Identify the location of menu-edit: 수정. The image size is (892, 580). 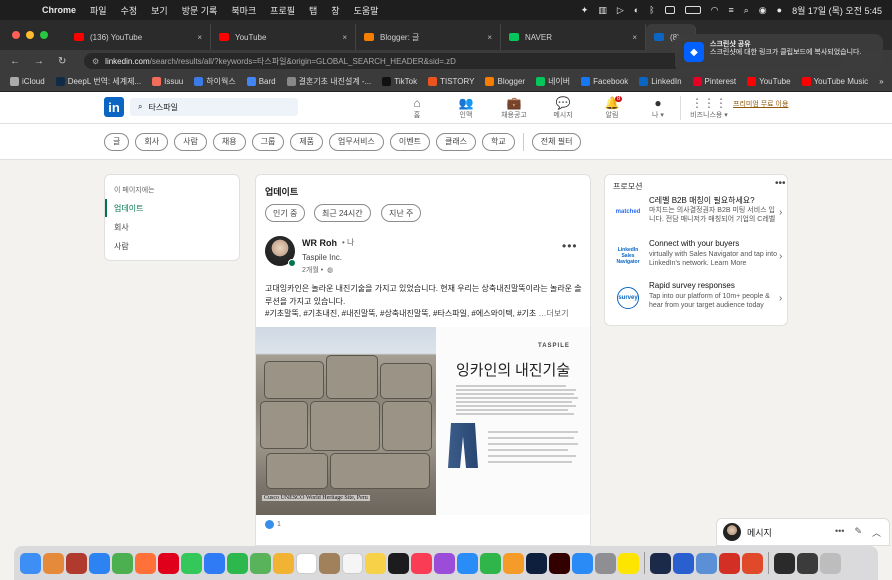
(129, 10).